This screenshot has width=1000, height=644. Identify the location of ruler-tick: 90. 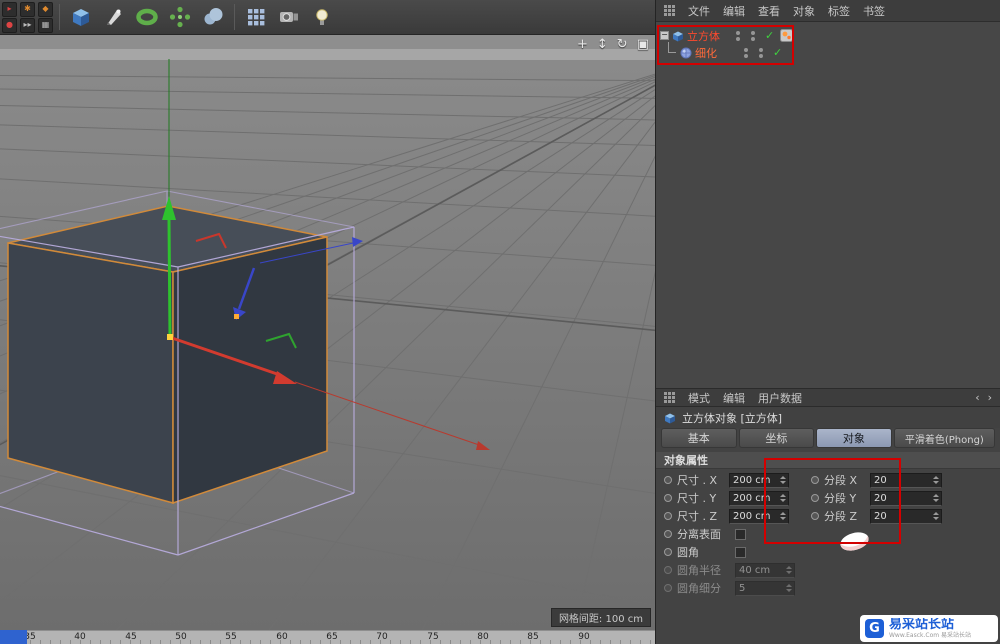
(584, 637).